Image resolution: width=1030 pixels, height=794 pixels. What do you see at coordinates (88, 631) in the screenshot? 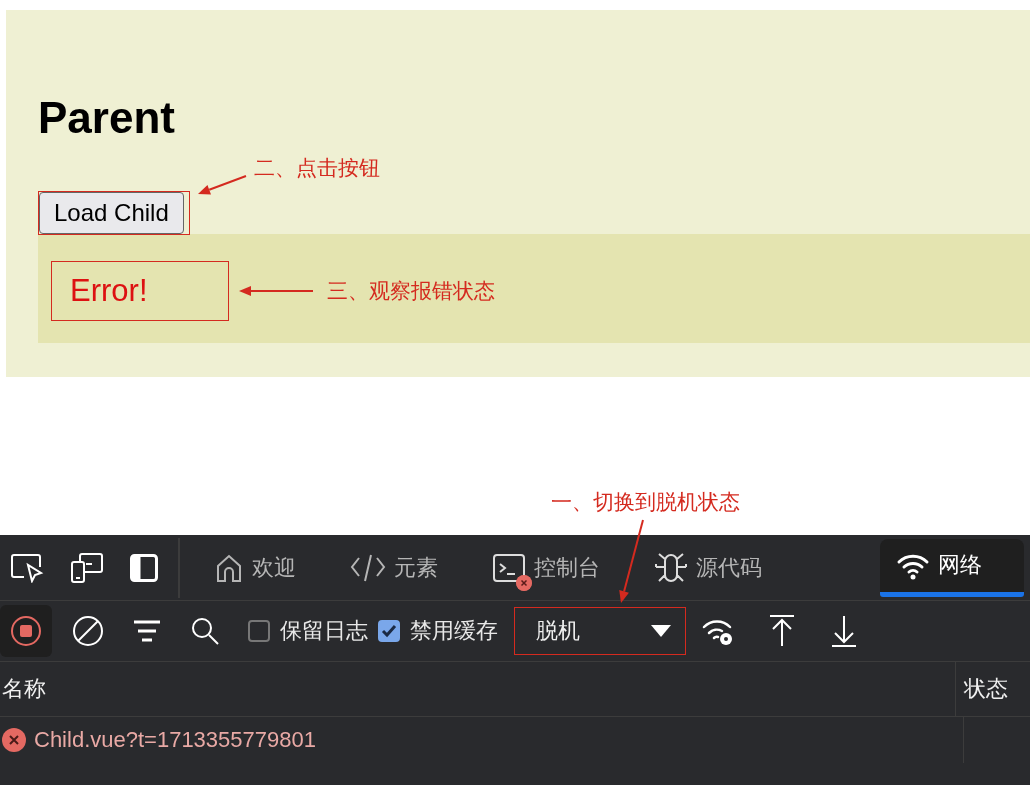
I see `clear-icon` at bounding box center [88, 631].